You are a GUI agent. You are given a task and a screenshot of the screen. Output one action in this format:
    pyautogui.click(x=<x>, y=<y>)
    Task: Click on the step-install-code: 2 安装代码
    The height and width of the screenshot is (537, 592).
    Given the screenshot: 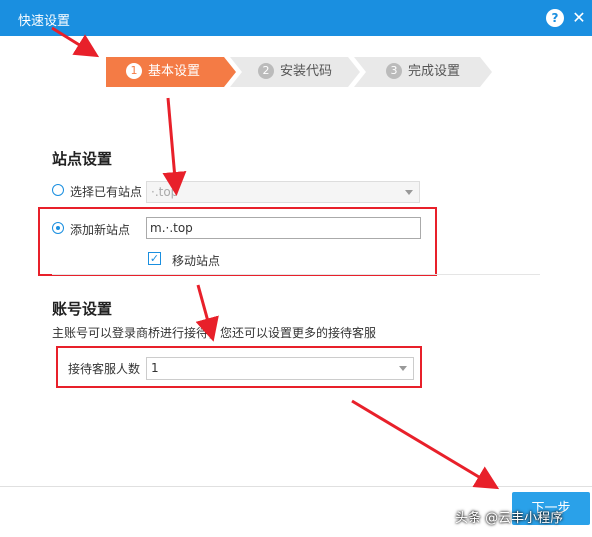 What is the action you would take?
    pyautogui.click(x=295, y=72)
    